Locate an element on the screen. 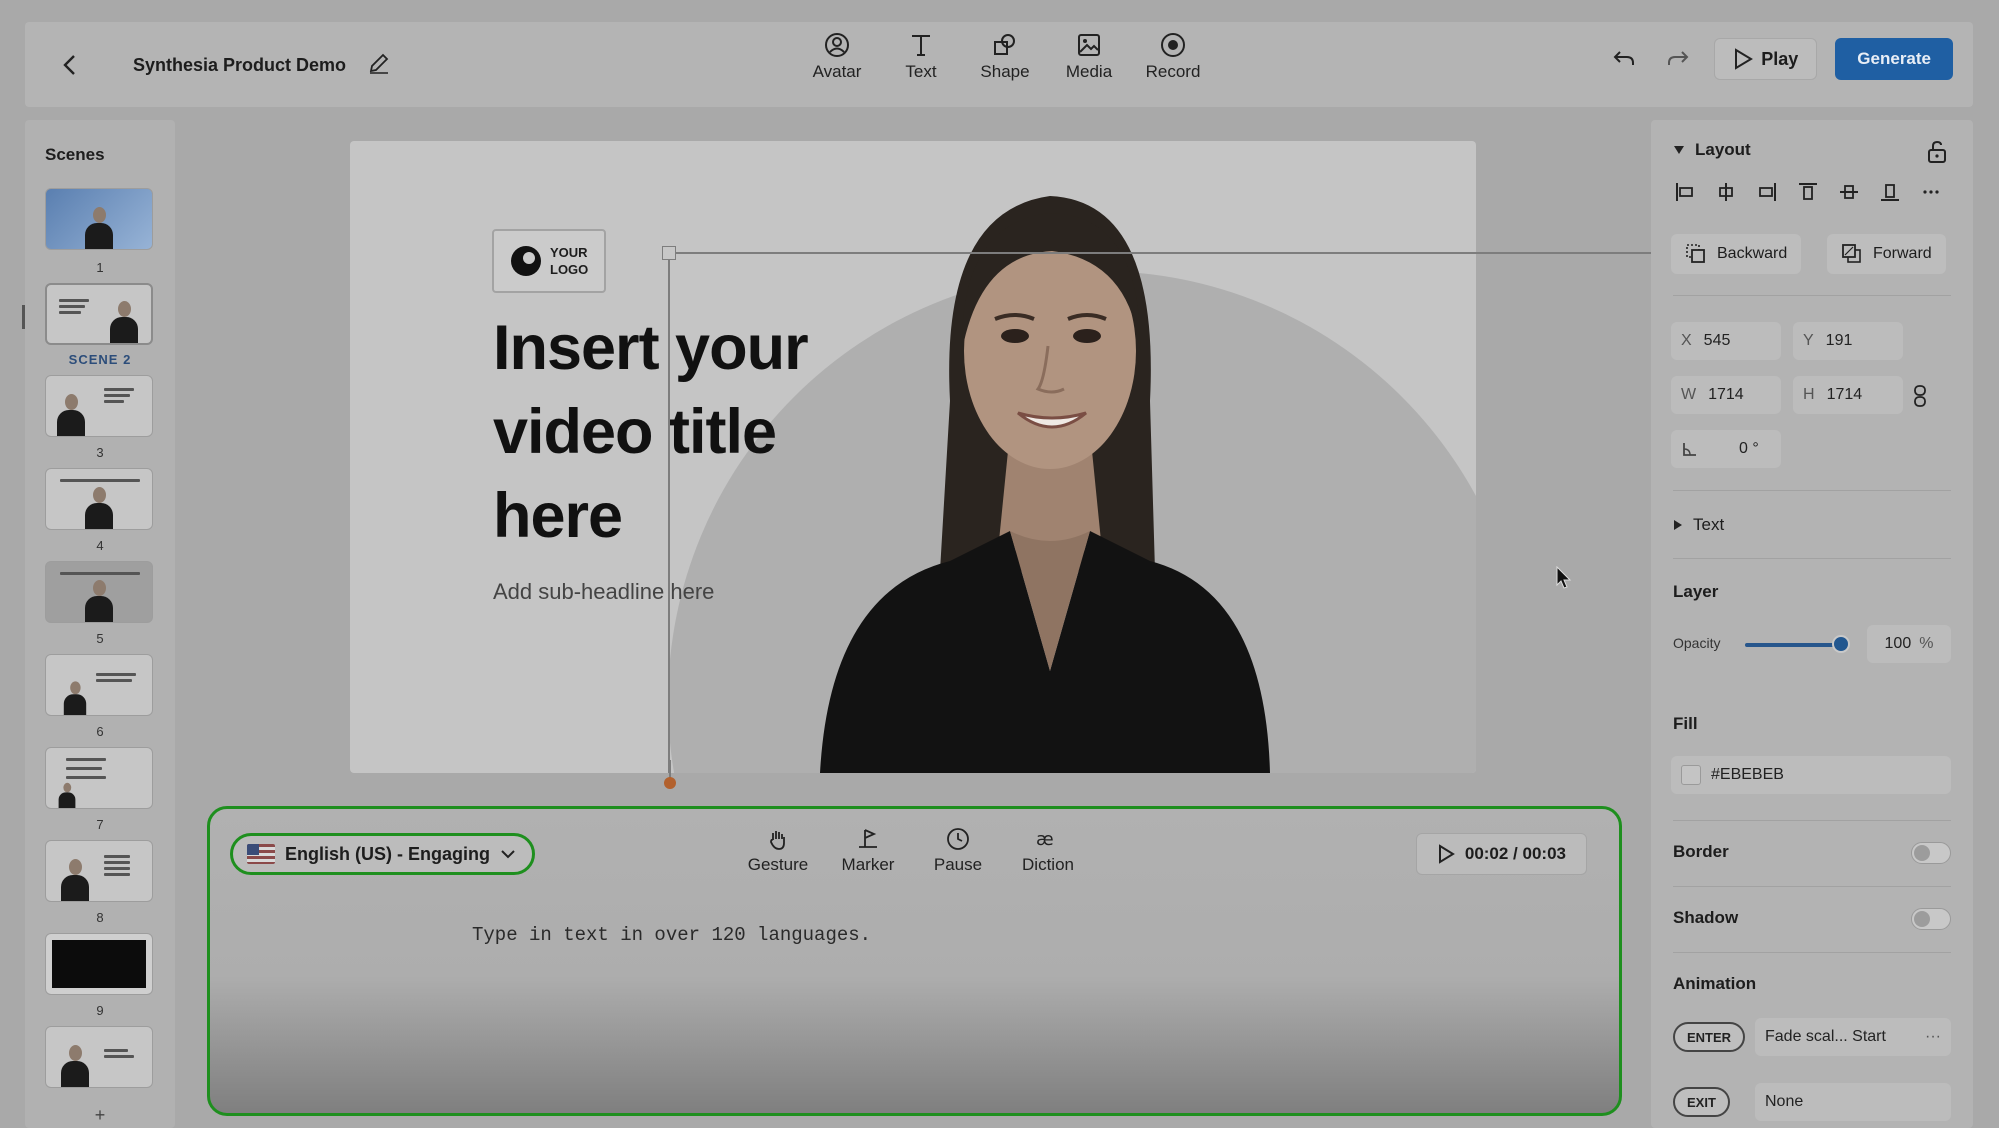  opacity-slider-thumb is located at coordinates (1841, 644).